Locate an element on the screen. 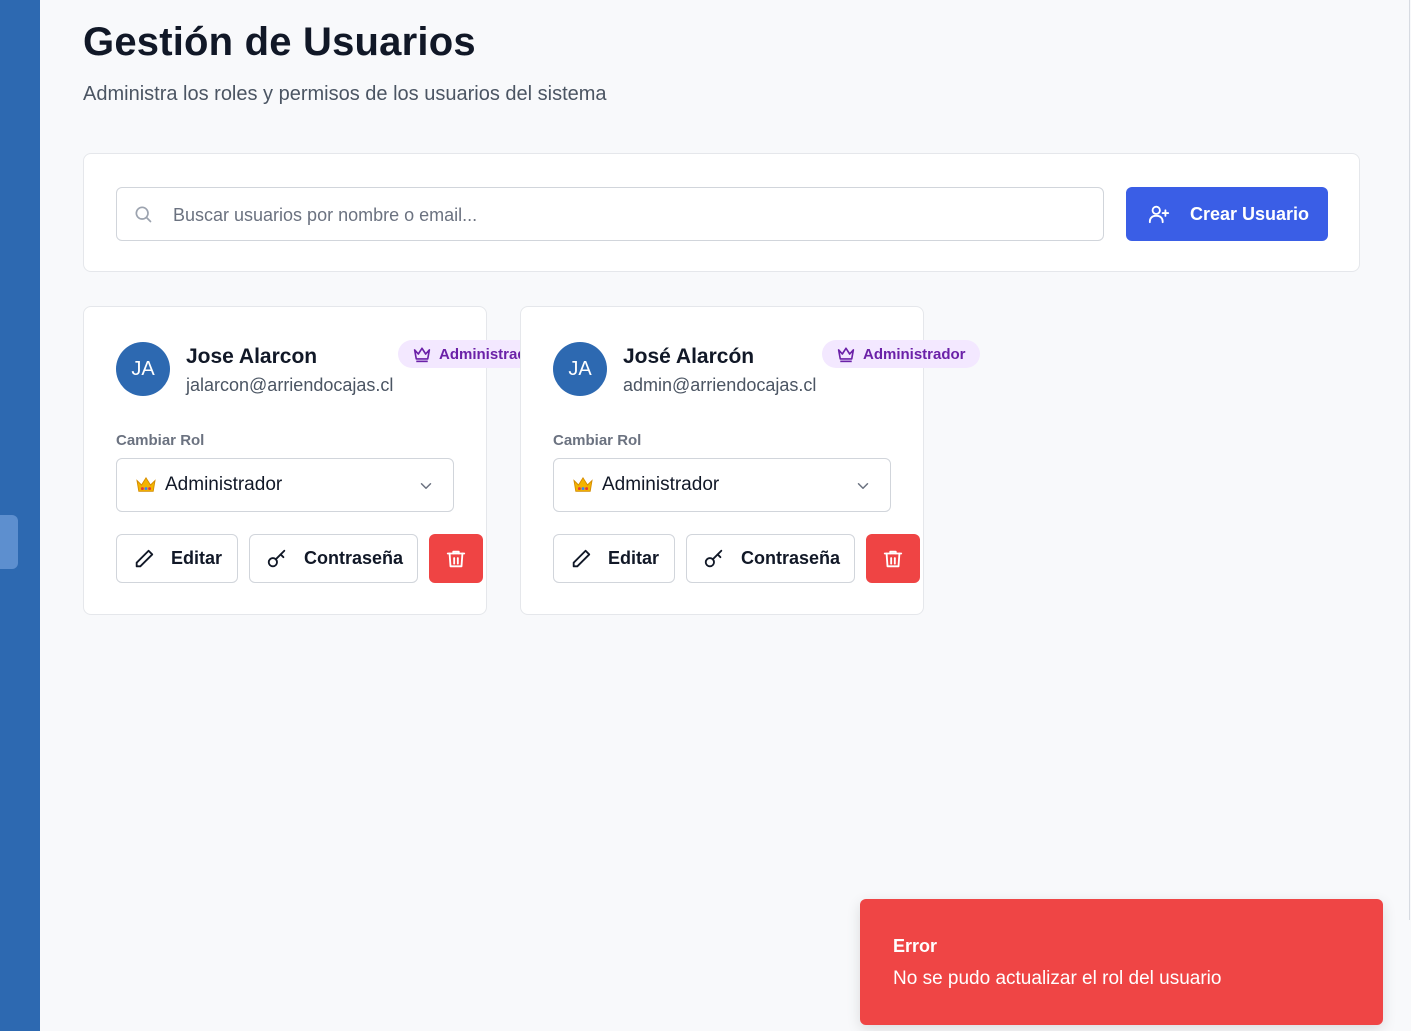 This screenshot has width=1411, height=1031. avatar: JA is located at coordinates (580, 369).